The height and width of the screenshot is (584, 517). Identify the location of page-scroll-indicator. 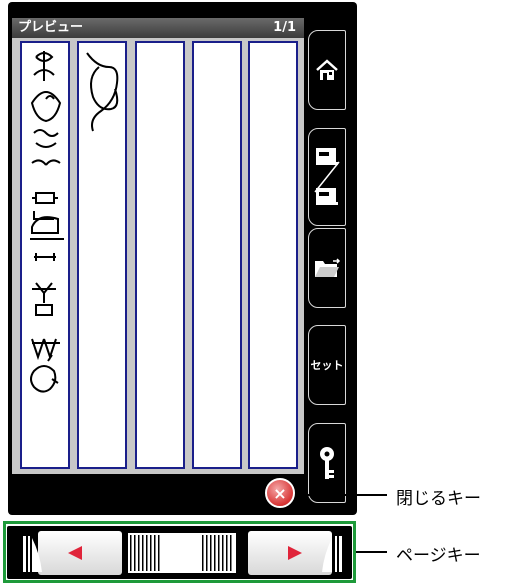
(182, 553).